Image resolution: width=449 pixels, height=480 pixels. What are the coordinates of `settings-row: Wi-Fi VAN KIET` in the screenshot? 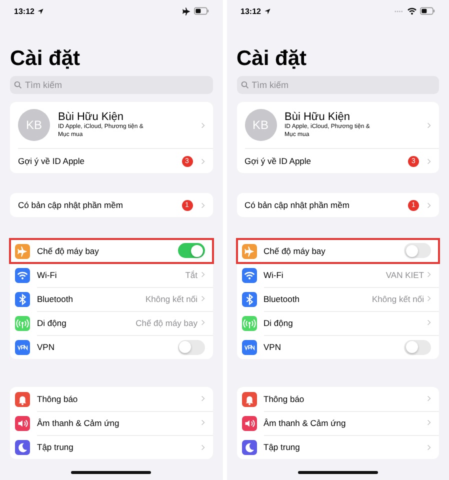 It's located at (337, 275).